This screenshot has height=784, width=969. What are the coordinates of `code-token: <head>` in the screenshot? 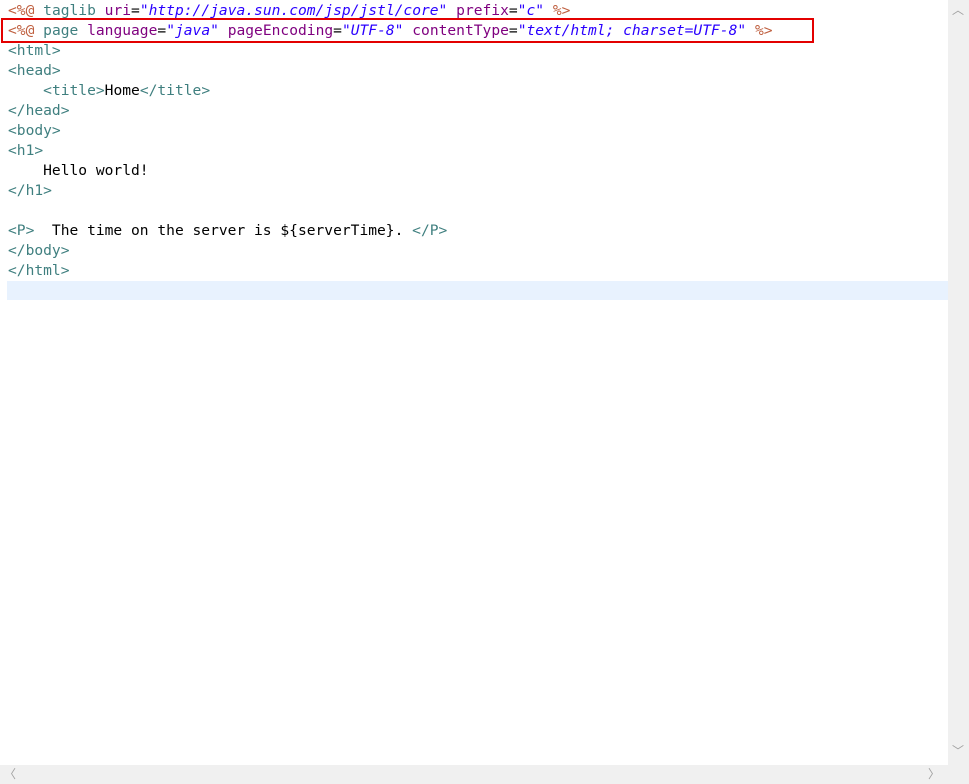 It's located at (34, 70).